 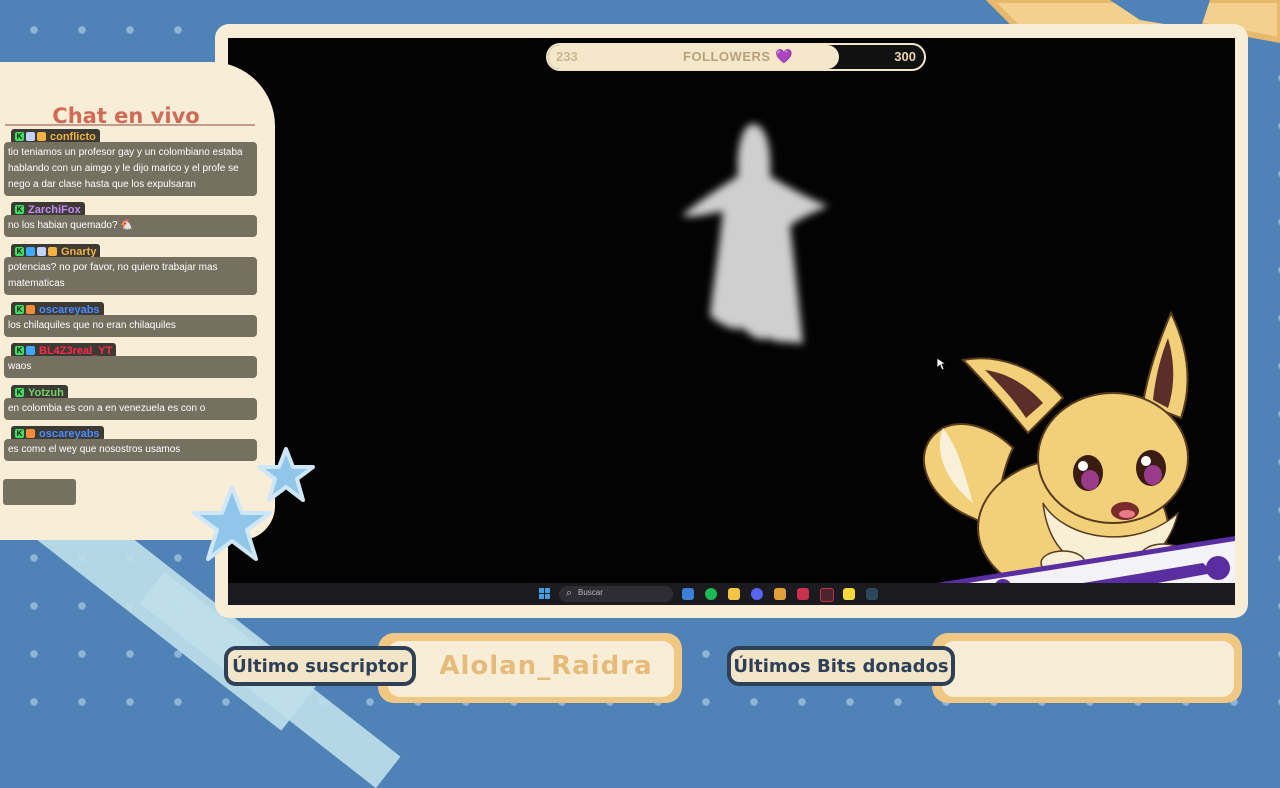 What do you see at coordinates (755, 234) in the screenshot?
I see `ghost-figure` at bounding box center [755, 234].